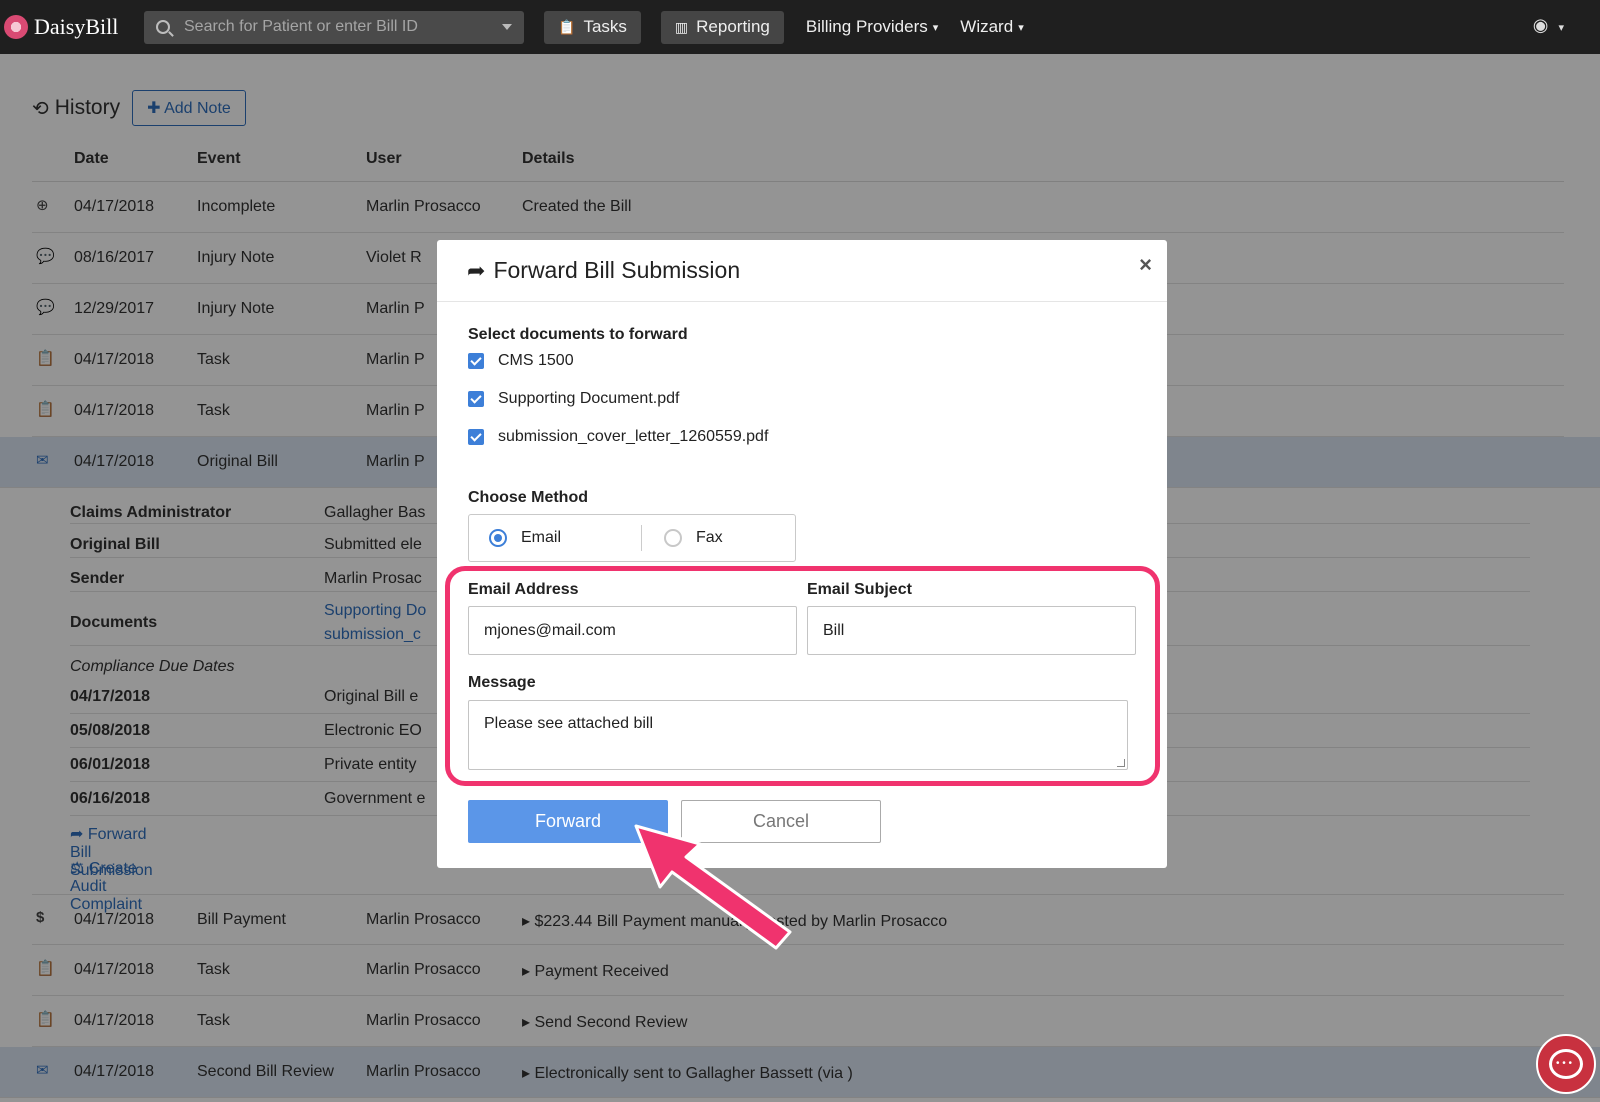  What do you see at coordinates (76, 26) in the screenshot?
I see `logo-text: DaisyBill` at bounding box center [76, 26].